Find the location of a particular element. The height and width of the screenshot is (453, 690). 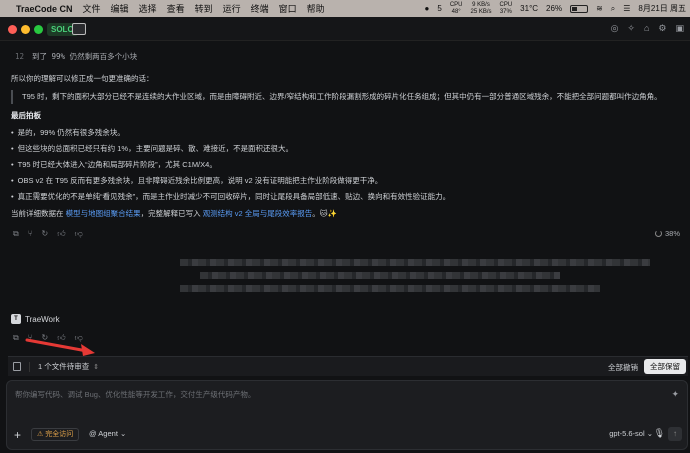

code-snippet: 12 到了 99% 仍然剩两百多个小块 is located at coordinates (344, 56).